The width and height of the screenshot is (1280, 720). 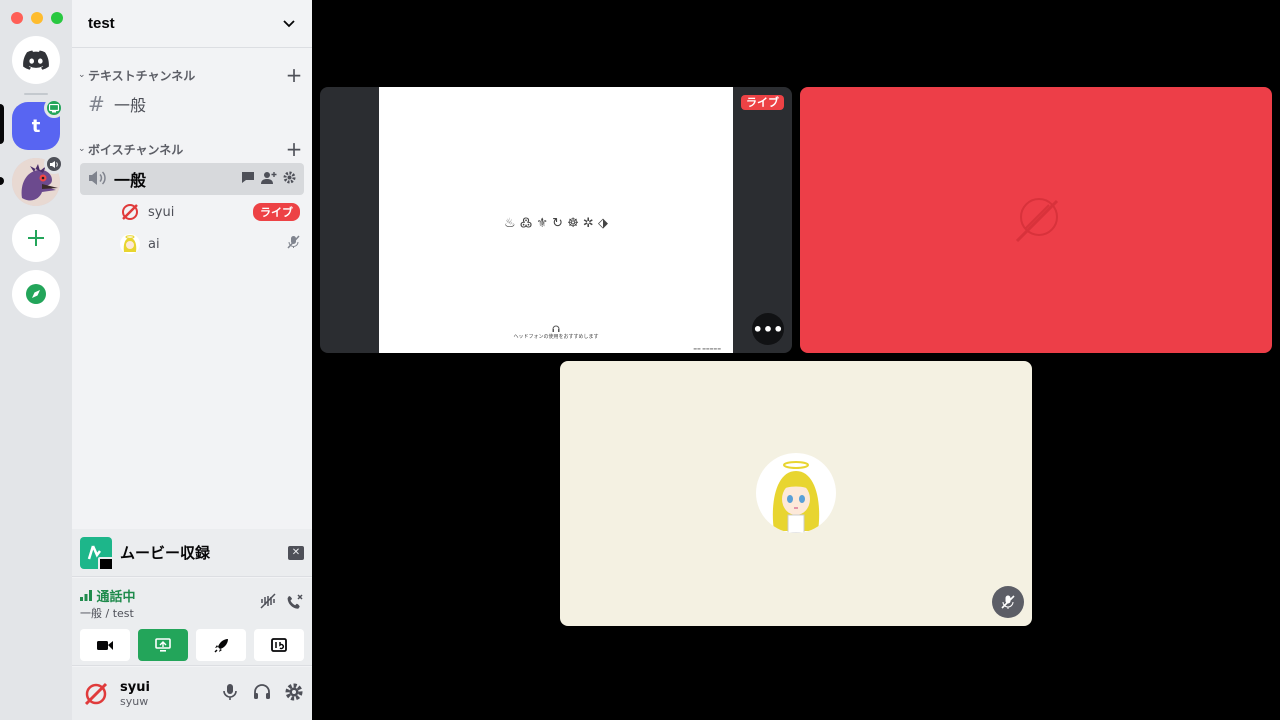 I want to click on headphone-notice-text: ヘッドフォンの使用をおすすめします, so click(x=556, y=337).